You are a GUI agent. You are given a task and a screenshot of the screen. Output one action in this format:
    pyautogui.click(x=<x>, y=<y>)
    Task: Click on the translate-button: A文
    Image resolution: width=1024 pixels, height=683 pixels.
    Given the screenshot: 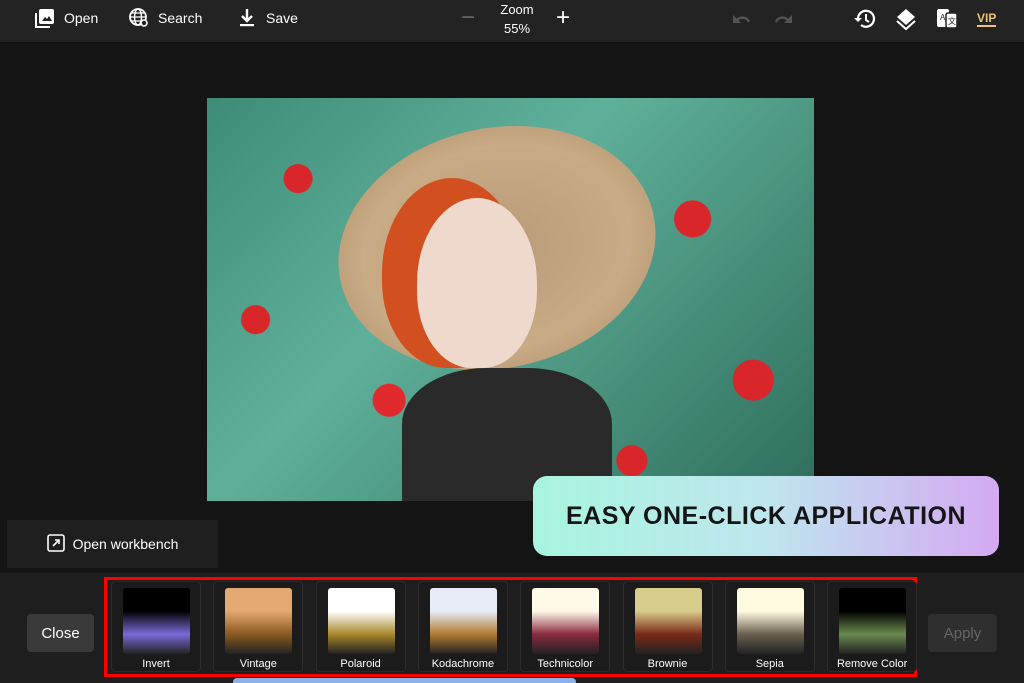 What is the action you would take?
    pyautogui.click(x=947, y=21)
    